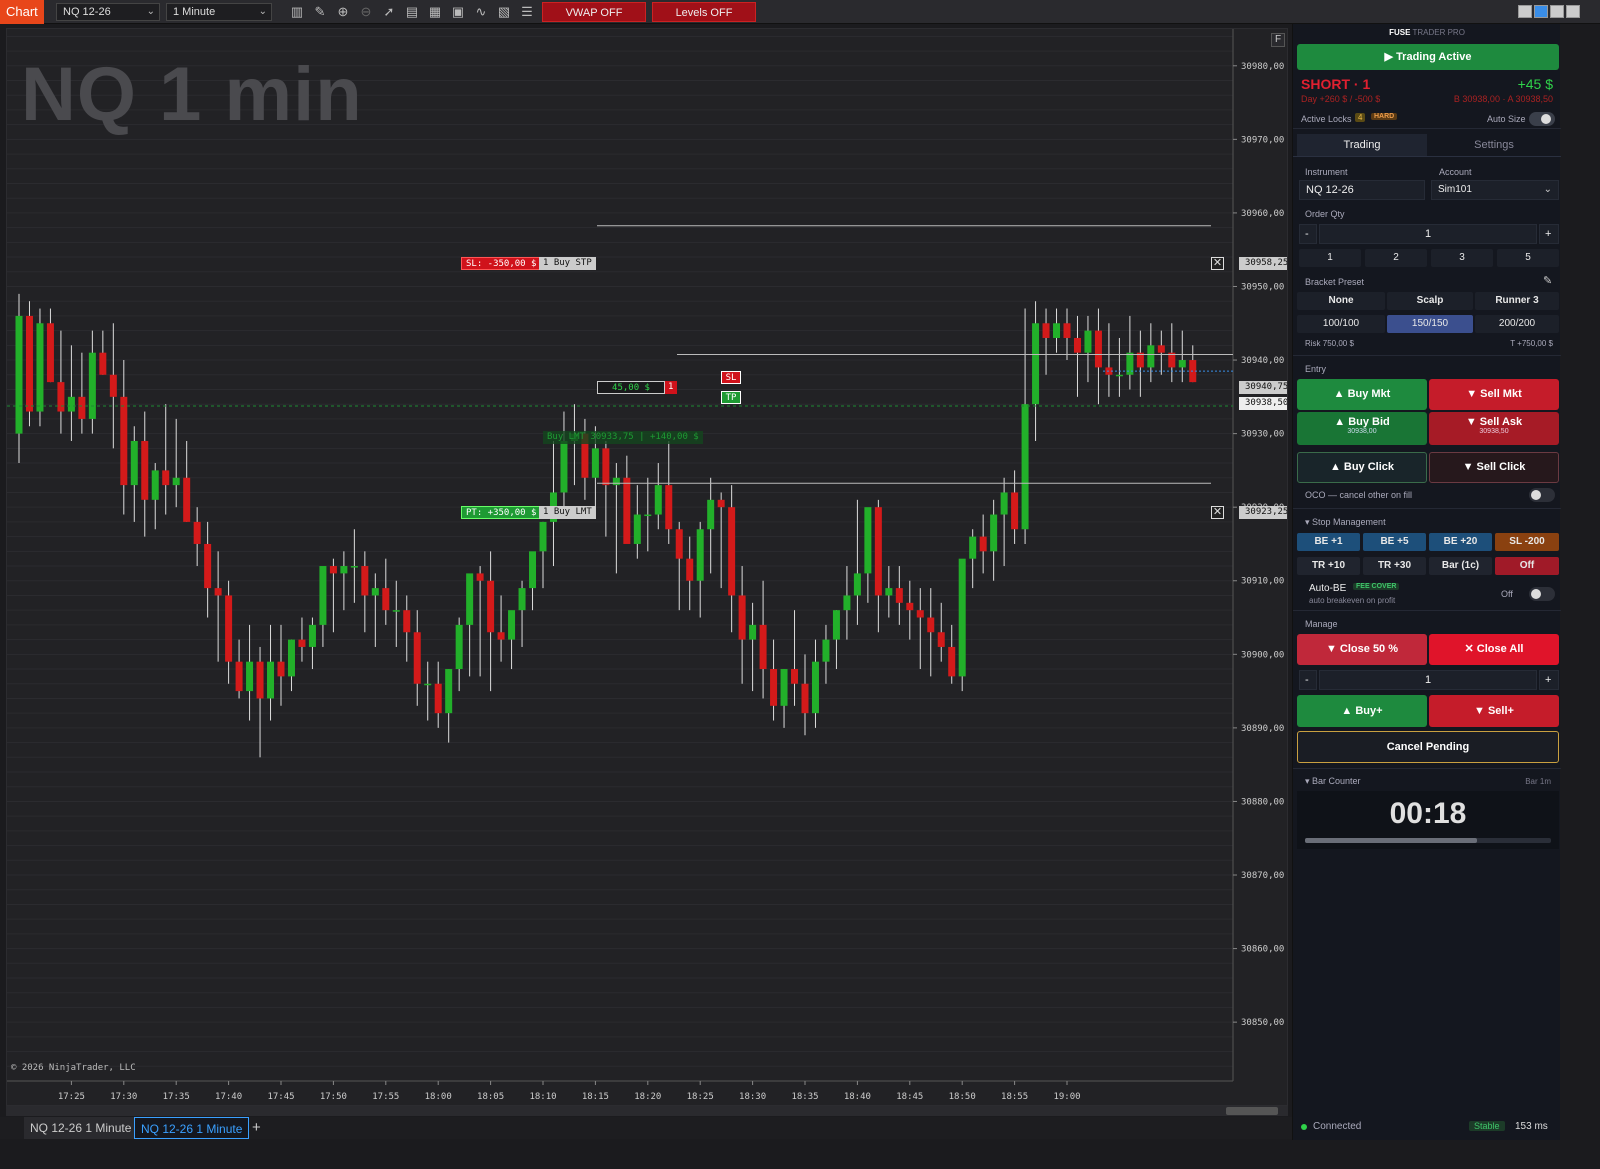 The width and height of the screenshot is (1600, 1169). I want to click on chart-scrollbar, so click(647, 1111).